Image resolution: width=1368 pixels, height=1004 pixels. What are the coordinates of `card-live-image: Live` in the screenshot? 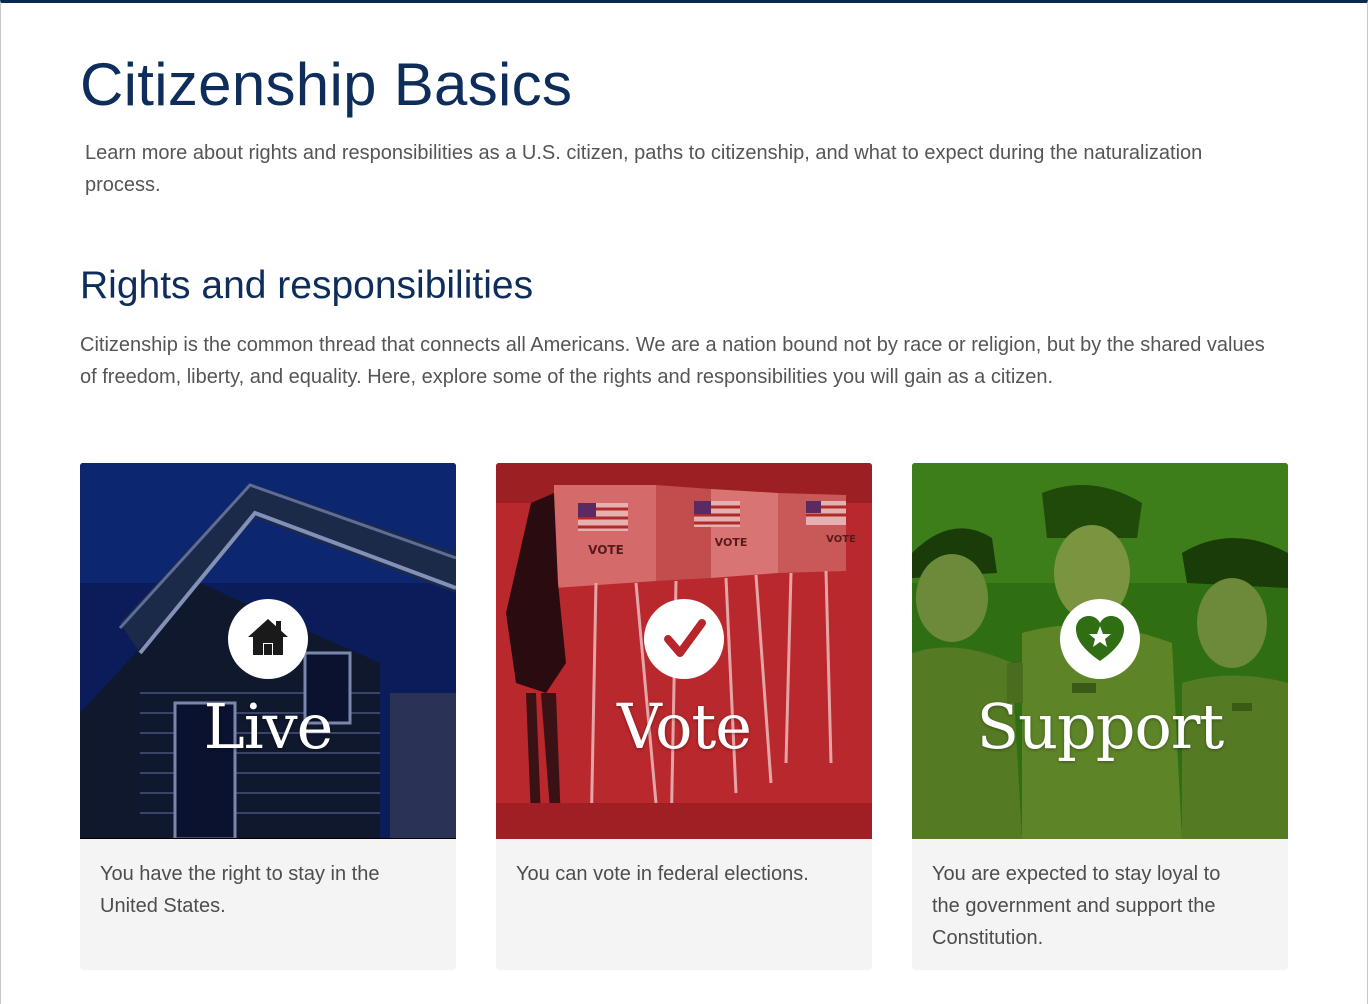 It's located at (268, 651).